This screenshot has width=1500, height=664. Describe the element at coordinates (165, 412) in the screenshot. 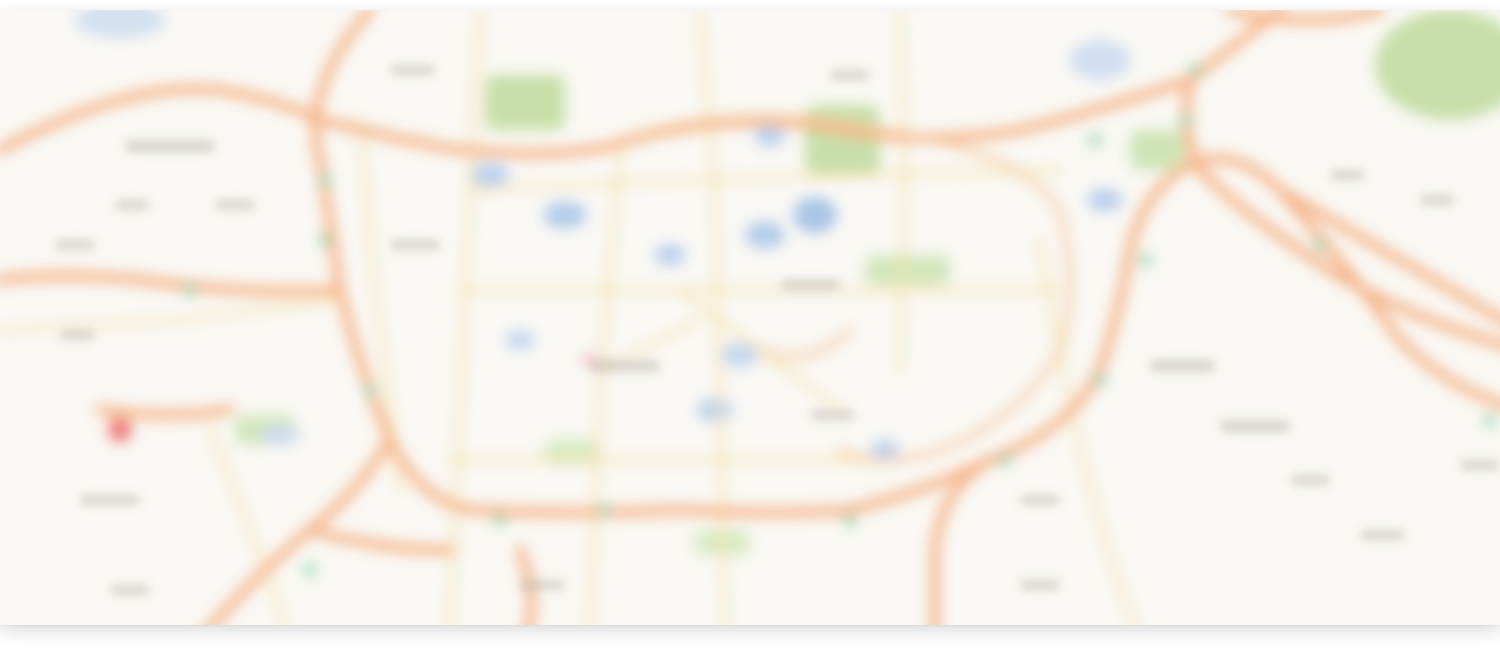

I see `major-road` at that location.